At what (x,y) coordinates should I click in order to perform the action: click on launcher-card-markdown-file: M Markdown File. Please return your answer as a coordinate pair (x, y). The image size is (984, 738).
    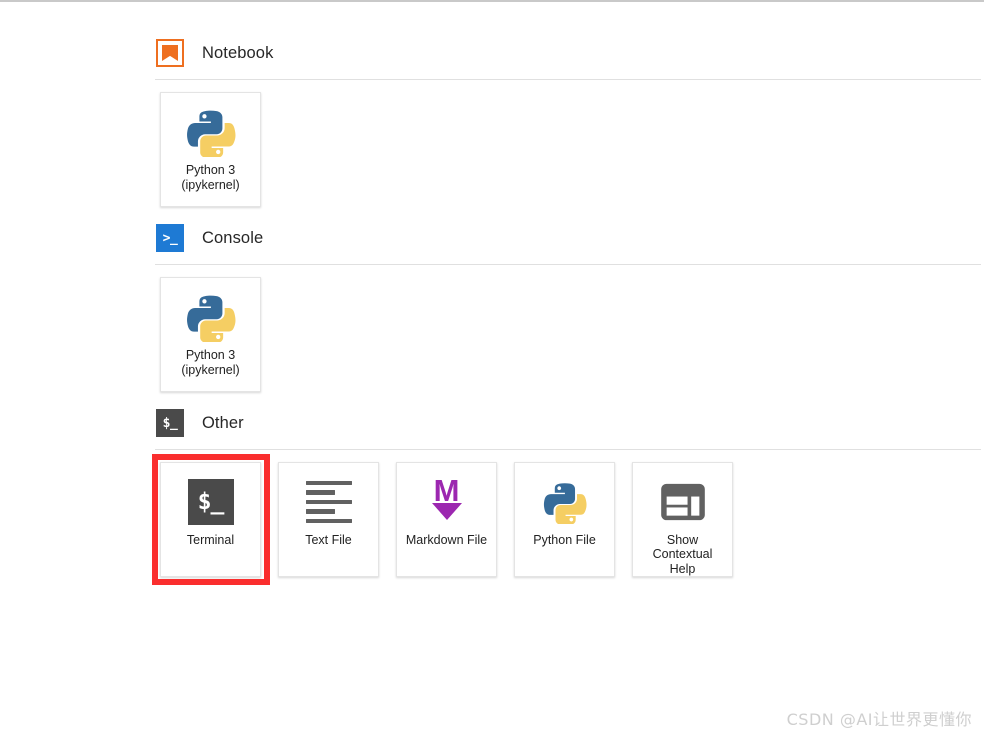
    Looking at the image, I should click on (446, 519).